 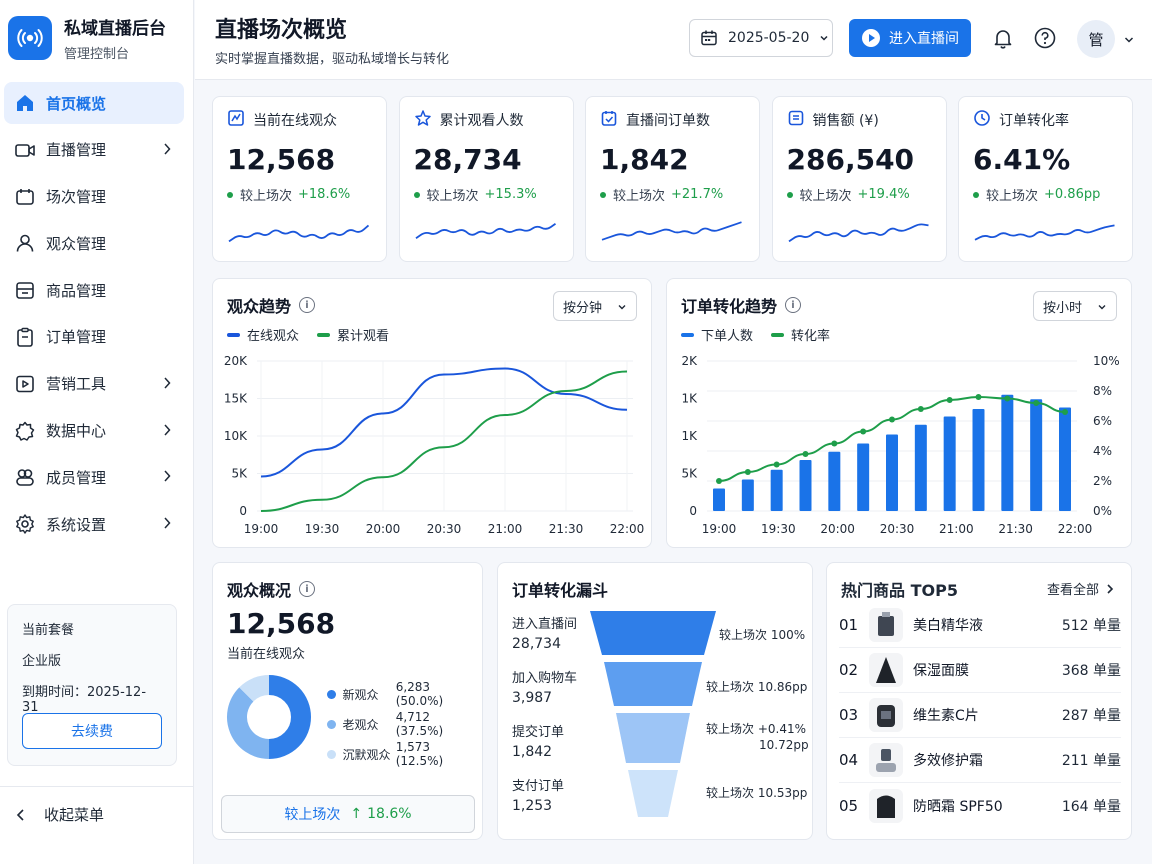 I want to click on product-row-2: 03 维生素C片 287 单量, so click(x=980, y=715).